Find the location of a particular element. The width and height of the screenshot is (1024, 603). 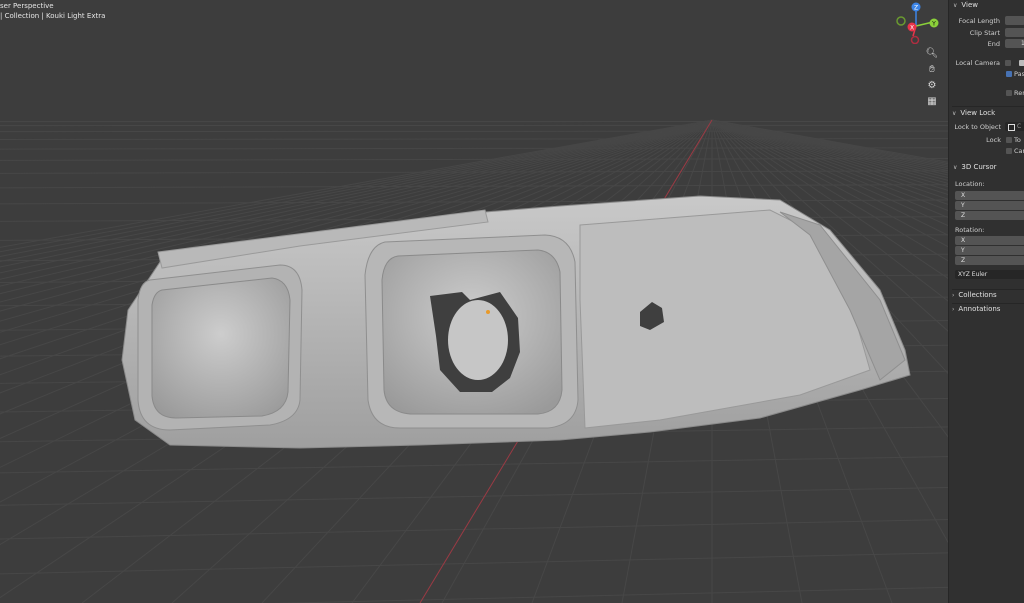

rotation-mode-dropdown: XYZ Euler is located at coordinates (989, 274).